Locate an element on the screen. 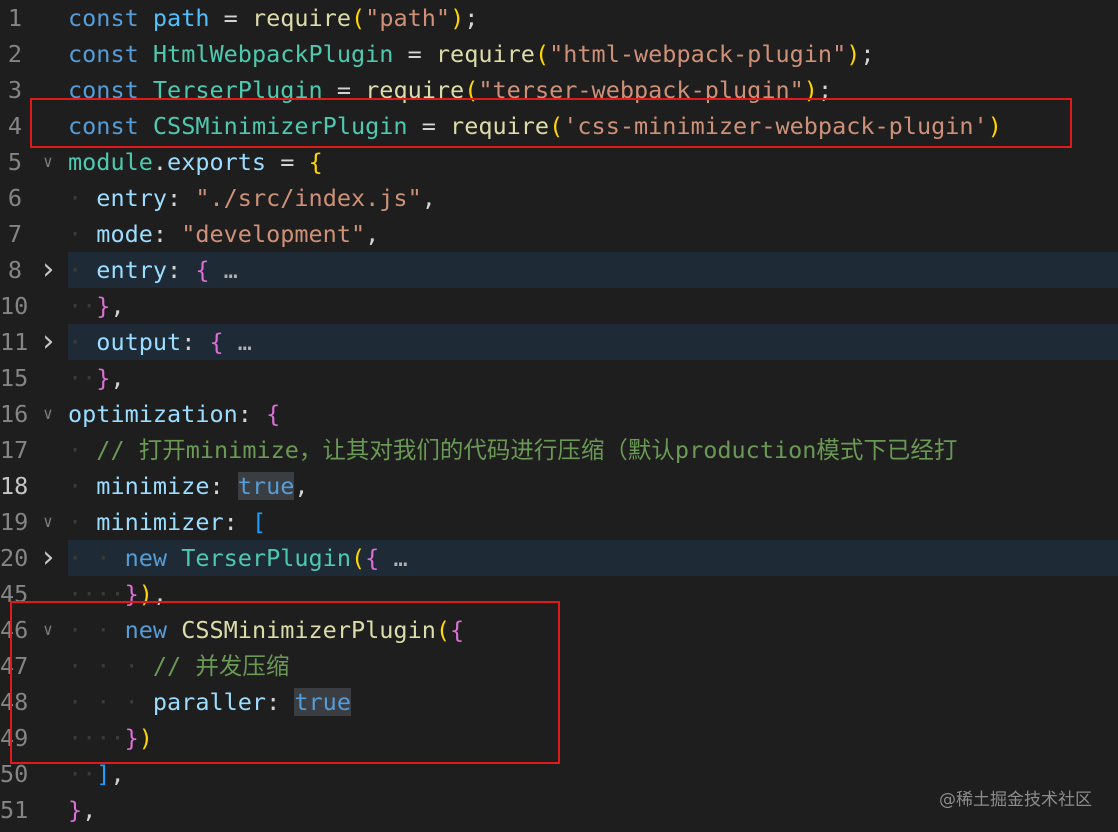 The width and height of the screenshot is (1118, 832). code-line: 6 · entry: "./src/index.js", is located at coordinates (559, 198).